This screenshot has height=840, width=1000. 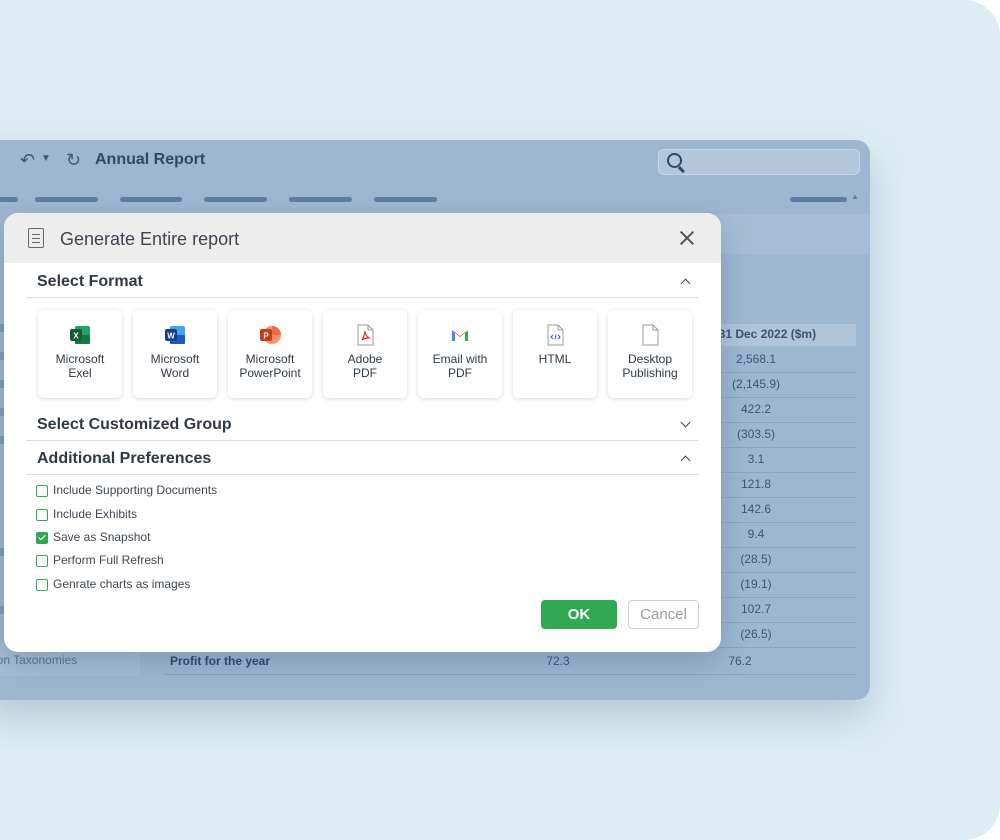 What do you see at coordinates (365, 366) in the screenshot?
I see `format-label: Adobe PDF` at bounding box center [365, 366].